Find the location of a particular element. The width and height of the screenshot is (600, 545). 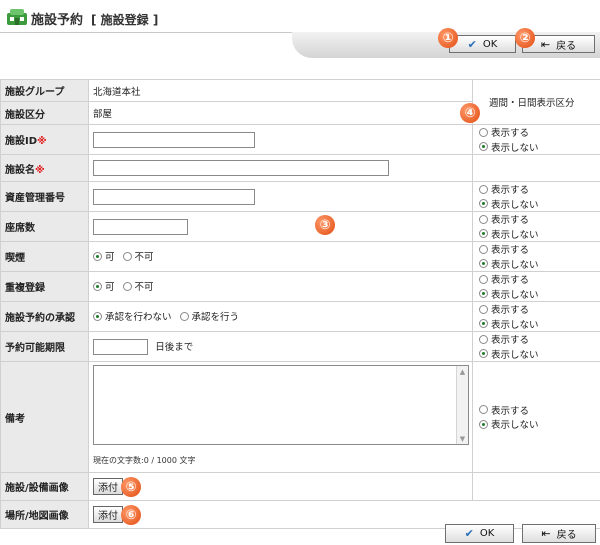

visibility-seats: 表示する 表示しない is located at coordinates (536, 226).